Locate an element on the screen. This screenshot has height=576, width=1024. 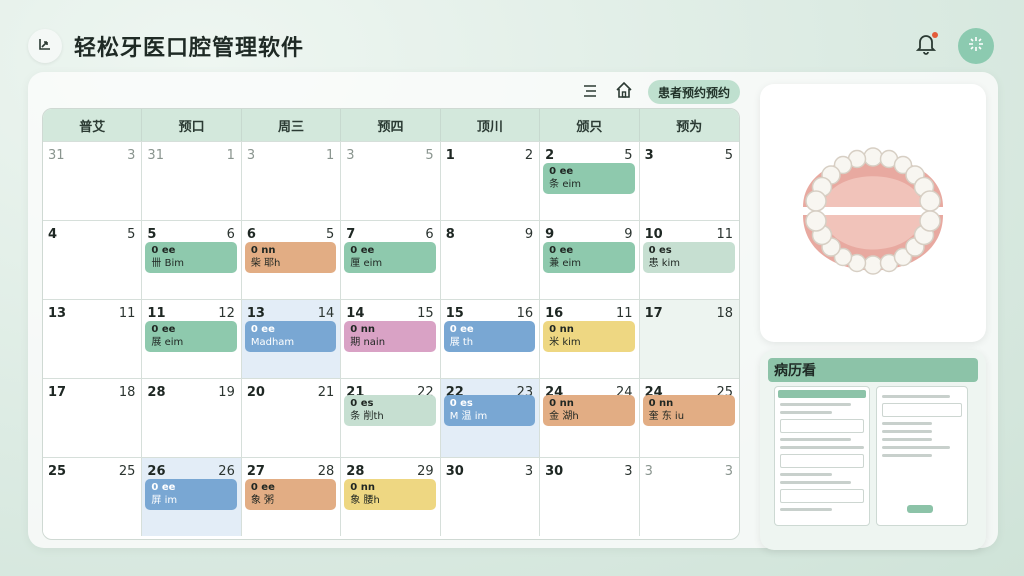
record-thumbnail-left is located at coordinates (822, 456).